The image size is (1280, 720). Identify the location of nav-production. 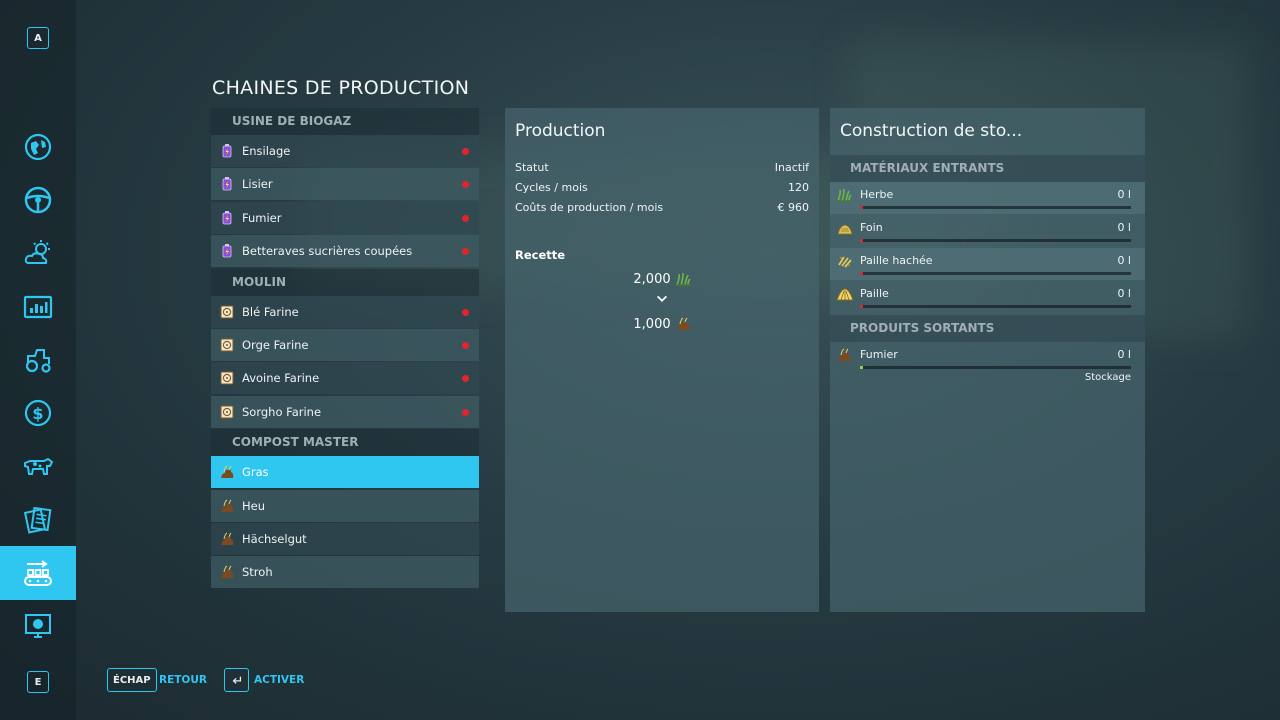
(38, 573).